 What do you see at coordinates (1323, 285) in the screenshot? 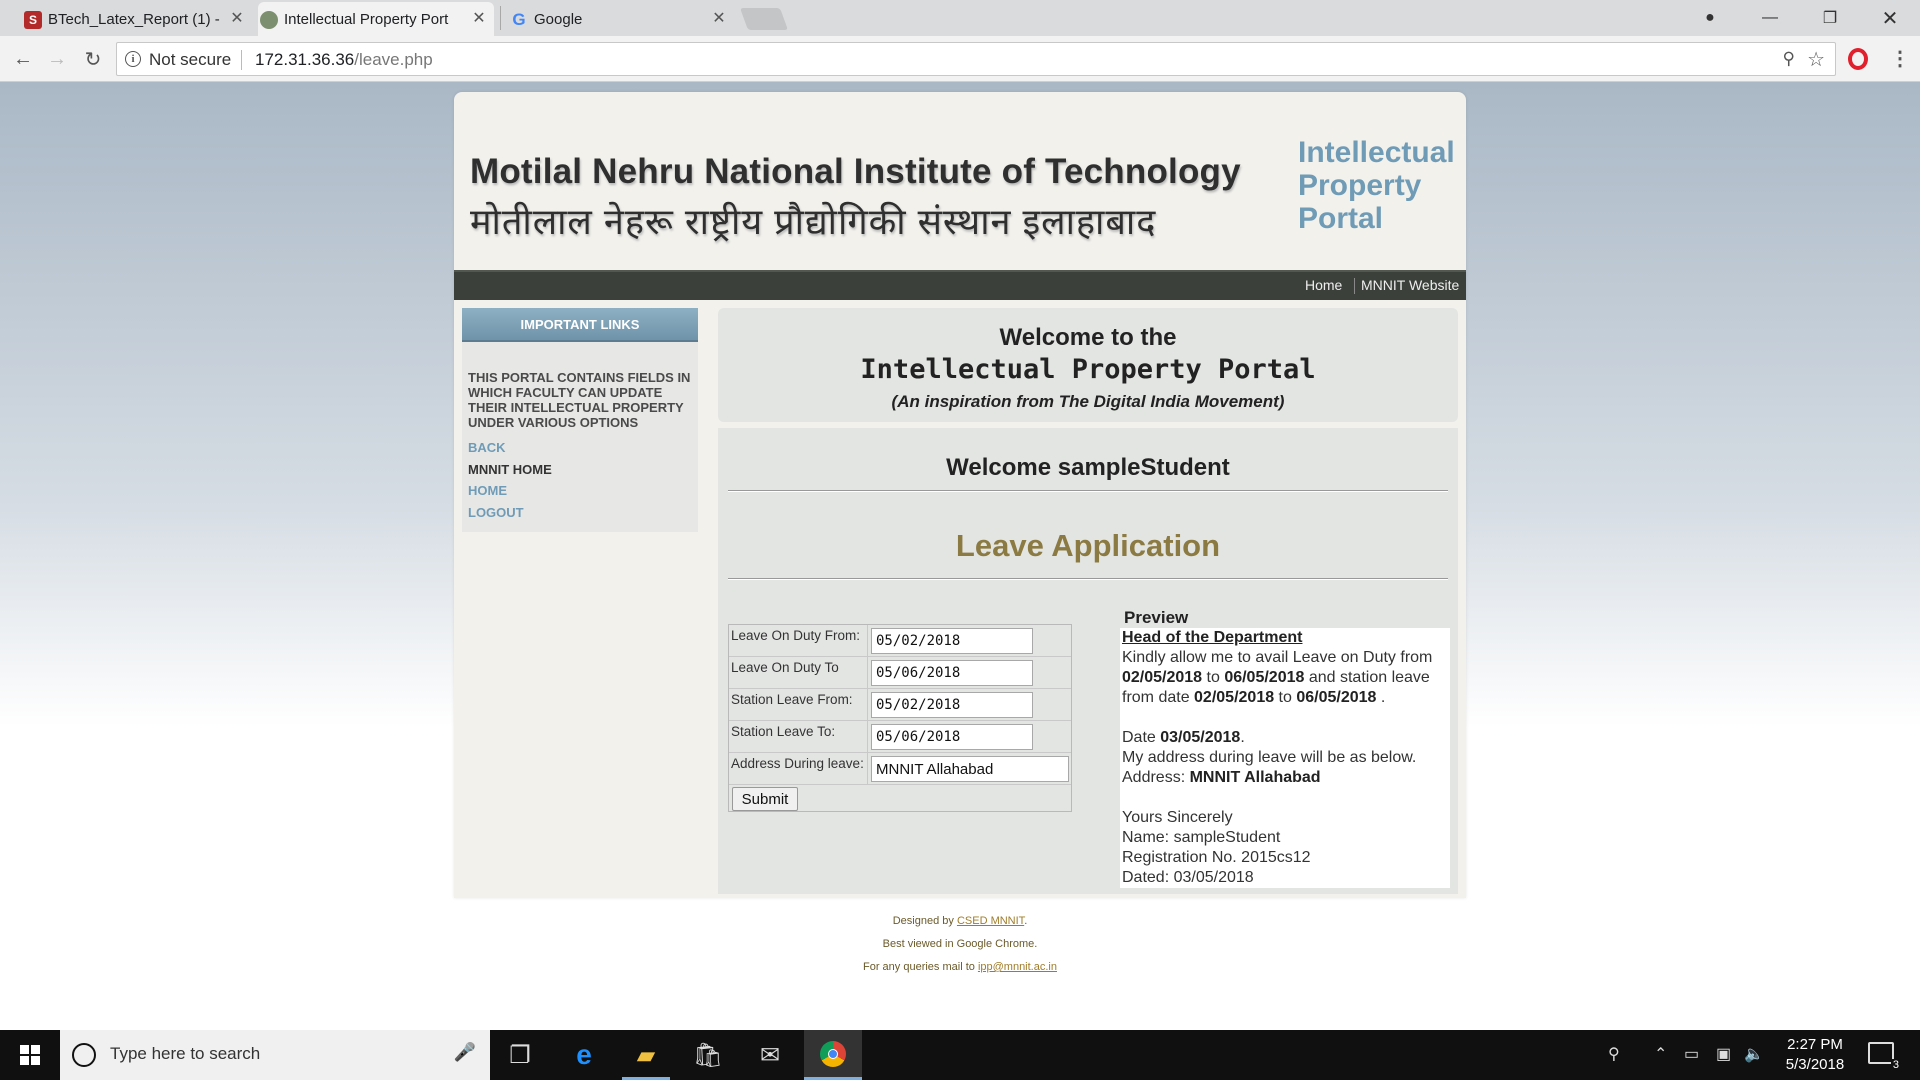
I see `nav-home-link: Home` at bounding box center [1323, 285].